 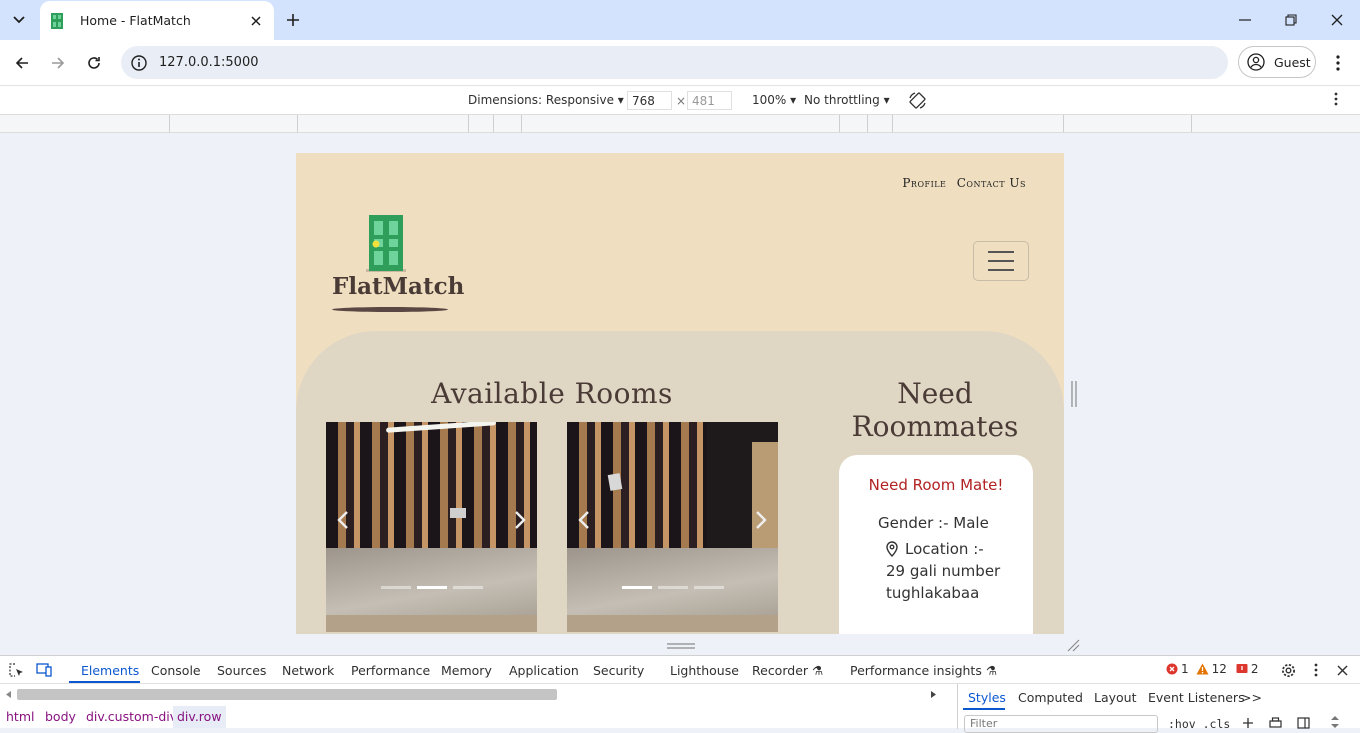 I want to click on devtools-tab-console: Console, so click(x=176, y=670).